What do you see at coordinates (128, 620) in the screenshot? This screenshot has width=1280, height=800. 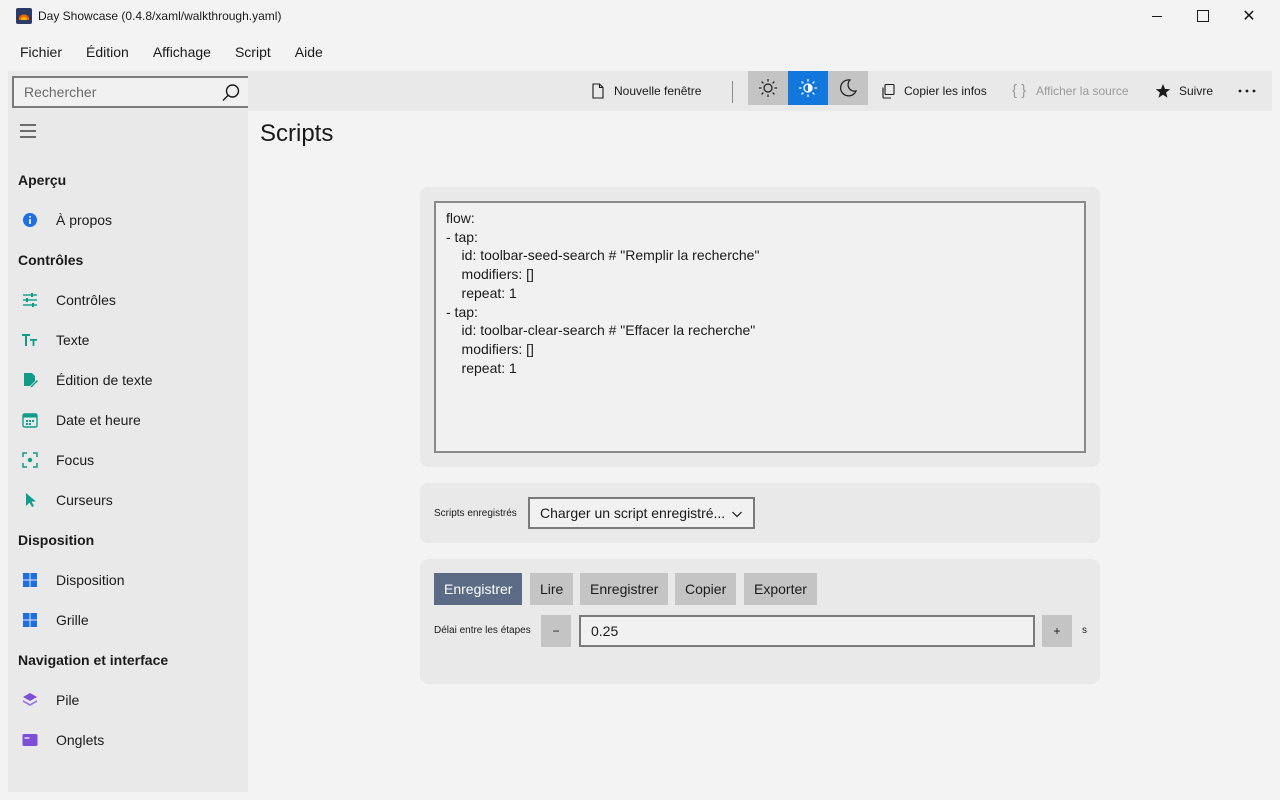 I see `sidebar-item-grille: Grille` at bounding box center [128, 620].